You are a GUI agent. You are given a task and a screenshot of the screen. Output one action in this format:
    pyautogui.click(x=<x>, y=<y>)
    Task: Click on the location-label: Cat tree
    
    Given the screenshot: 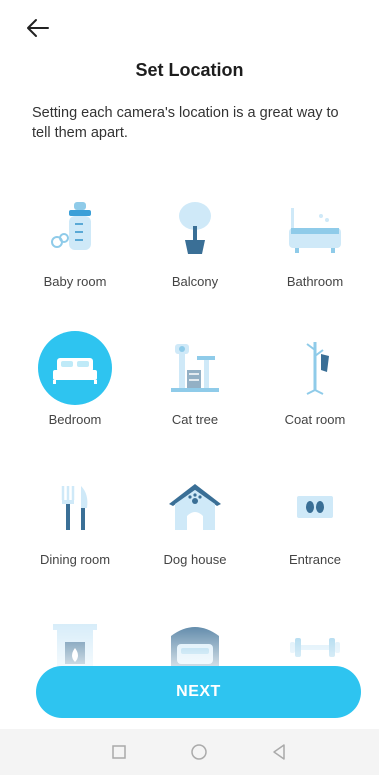 What is the action you would take?
    pyautogui.click(x=195, y=419)
    